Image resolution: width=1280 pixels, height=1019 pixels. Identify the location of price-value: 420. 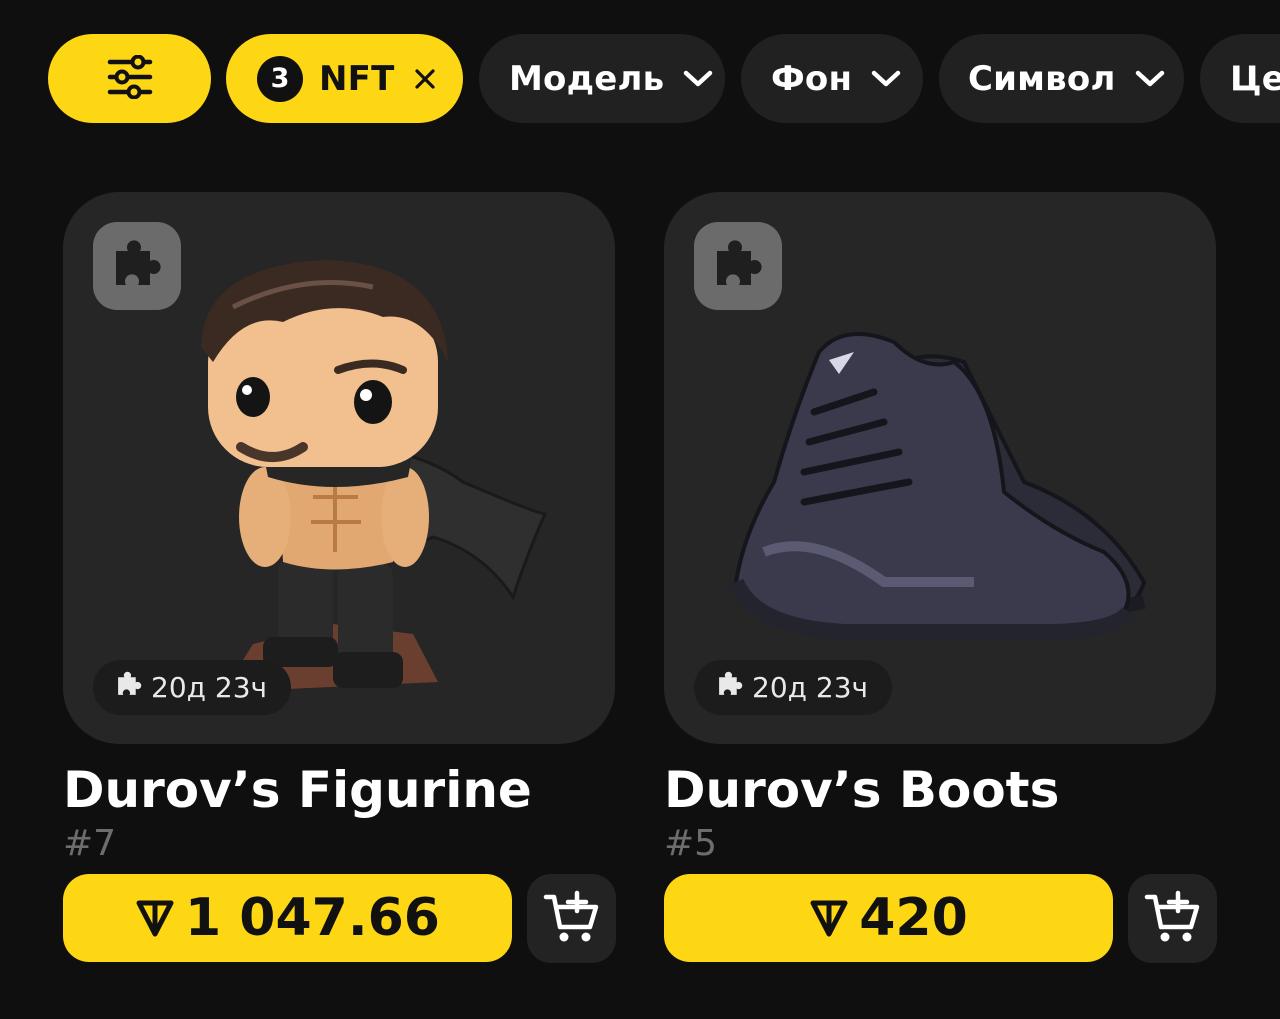
(913, 918).